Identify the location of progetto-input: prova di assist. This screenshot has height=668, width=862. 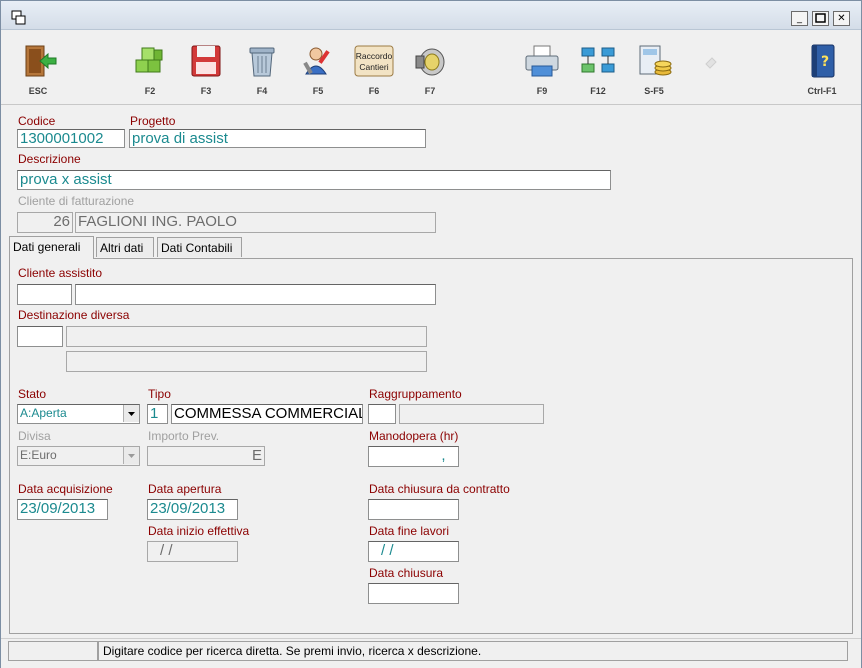
(277, 138).